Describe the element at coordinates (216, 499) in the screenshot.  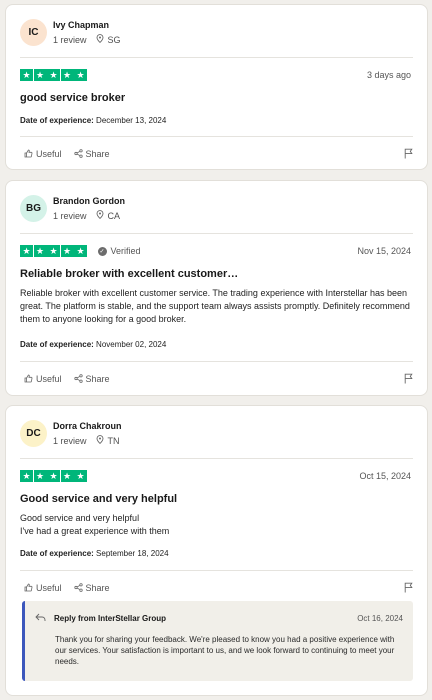
I see `review-title: Good service and very helpful` at that location.